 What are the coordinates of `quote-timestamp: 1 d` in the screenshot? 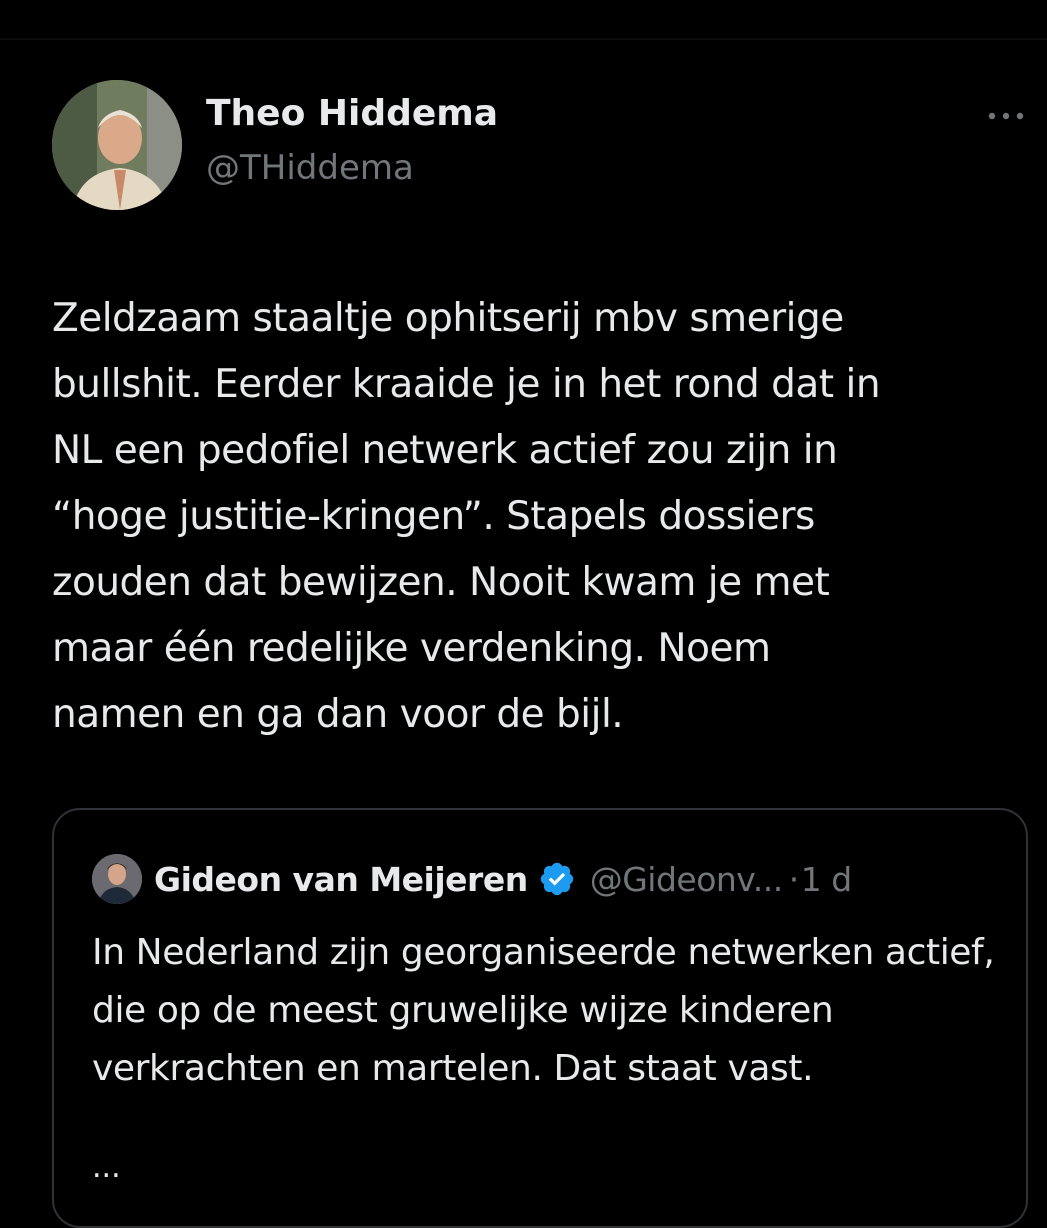 It's located at (826, 879).